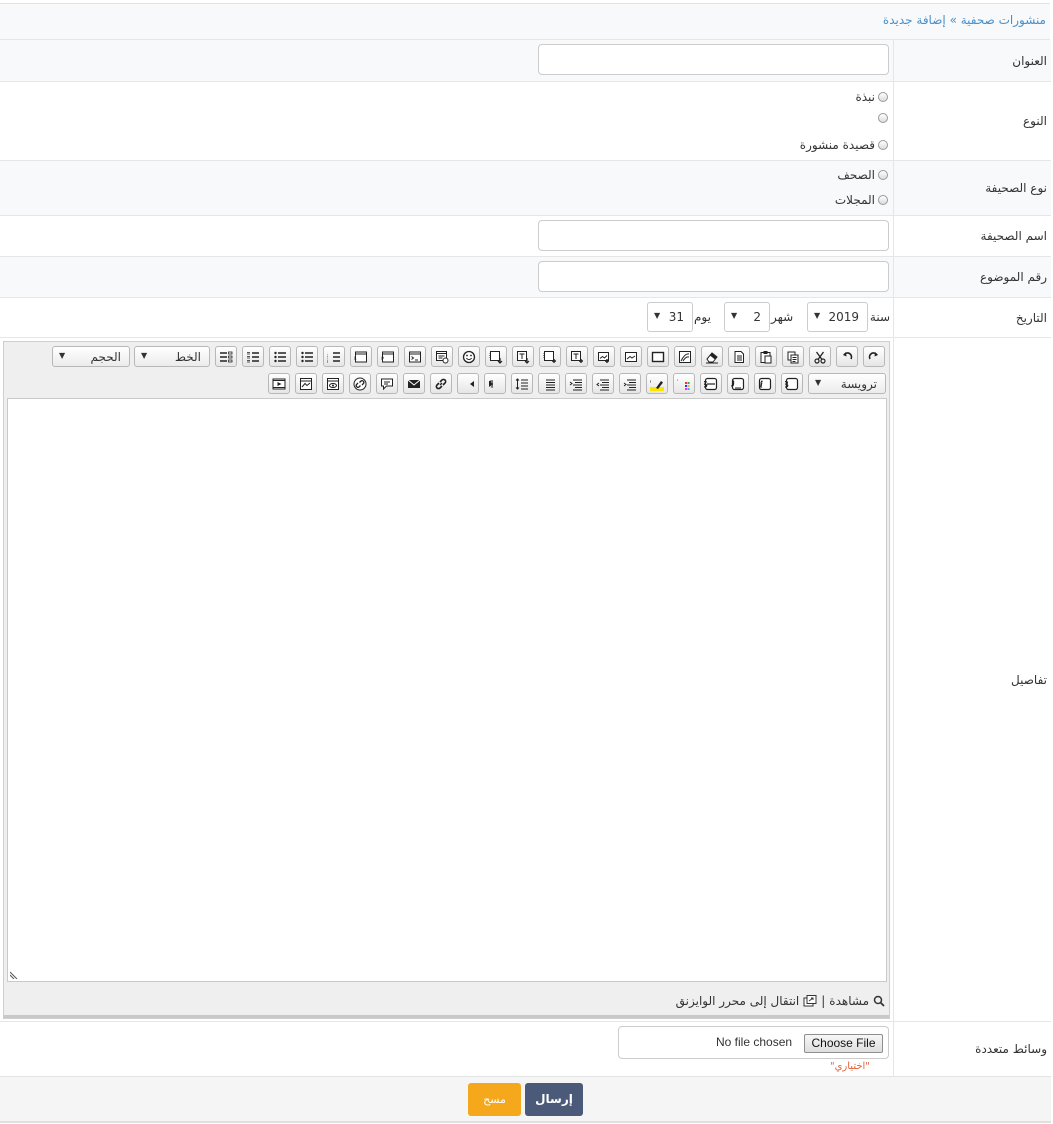 The width and height of the screenshot is (1053, 1124). I want to click on text-down-icon, so click(523, 356).